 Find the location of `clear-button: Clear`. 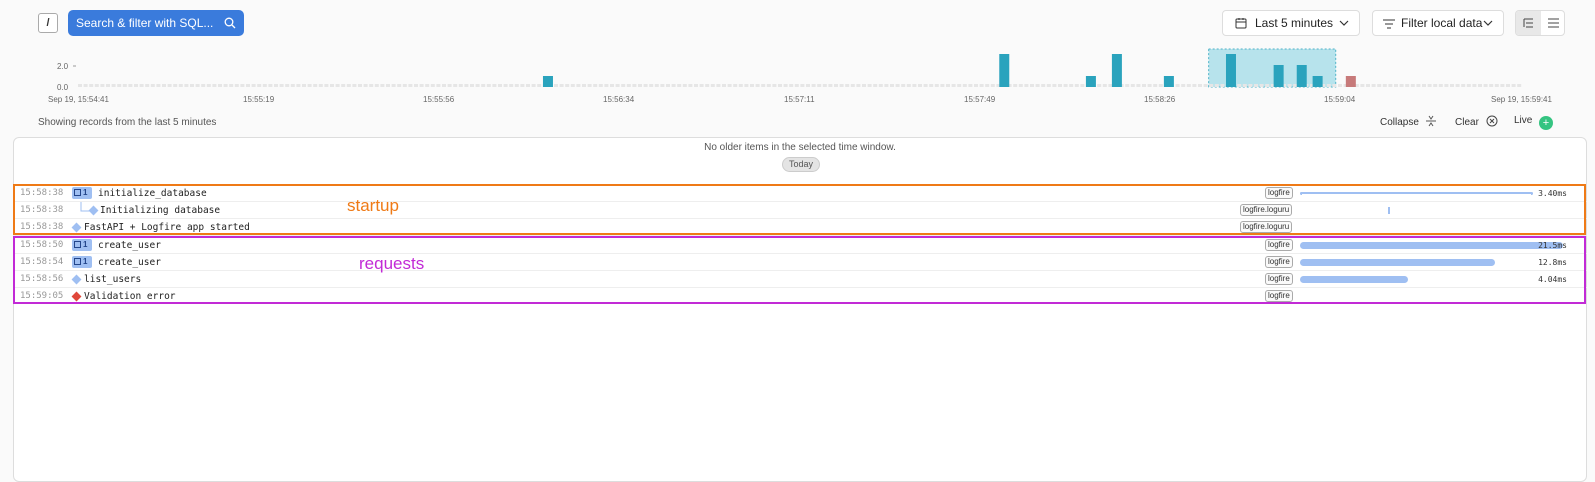

clear-button: Clear is located at coordinates (1476, 121).